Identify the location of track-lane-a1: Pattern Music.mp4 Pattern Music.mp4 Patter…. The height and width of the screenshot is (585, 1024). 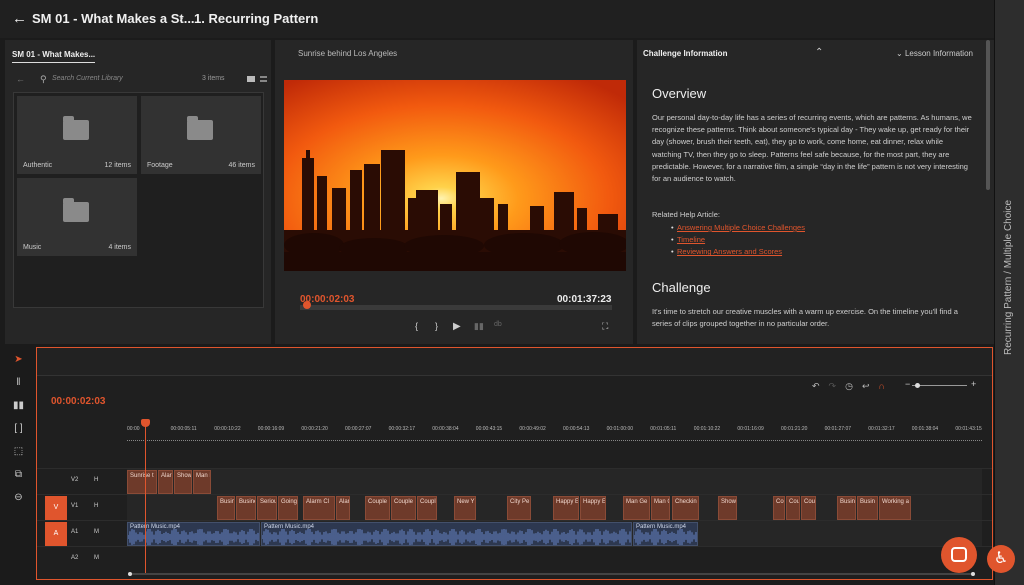
(554, 534).